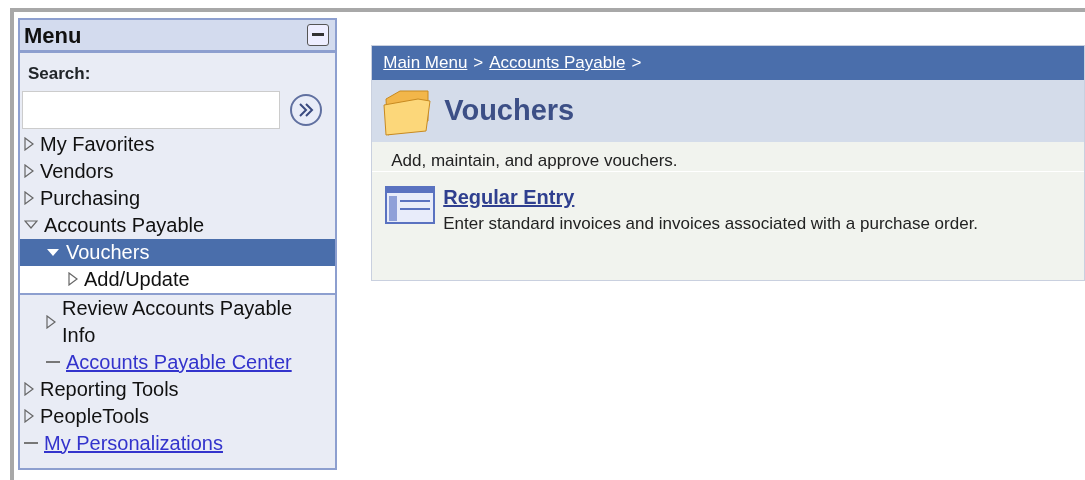 The image size is (1085, 480). Describe the element at coordinates (196, 321) in the screenshot. I see `menu-item: Review Accounts Payable Info` at that location.